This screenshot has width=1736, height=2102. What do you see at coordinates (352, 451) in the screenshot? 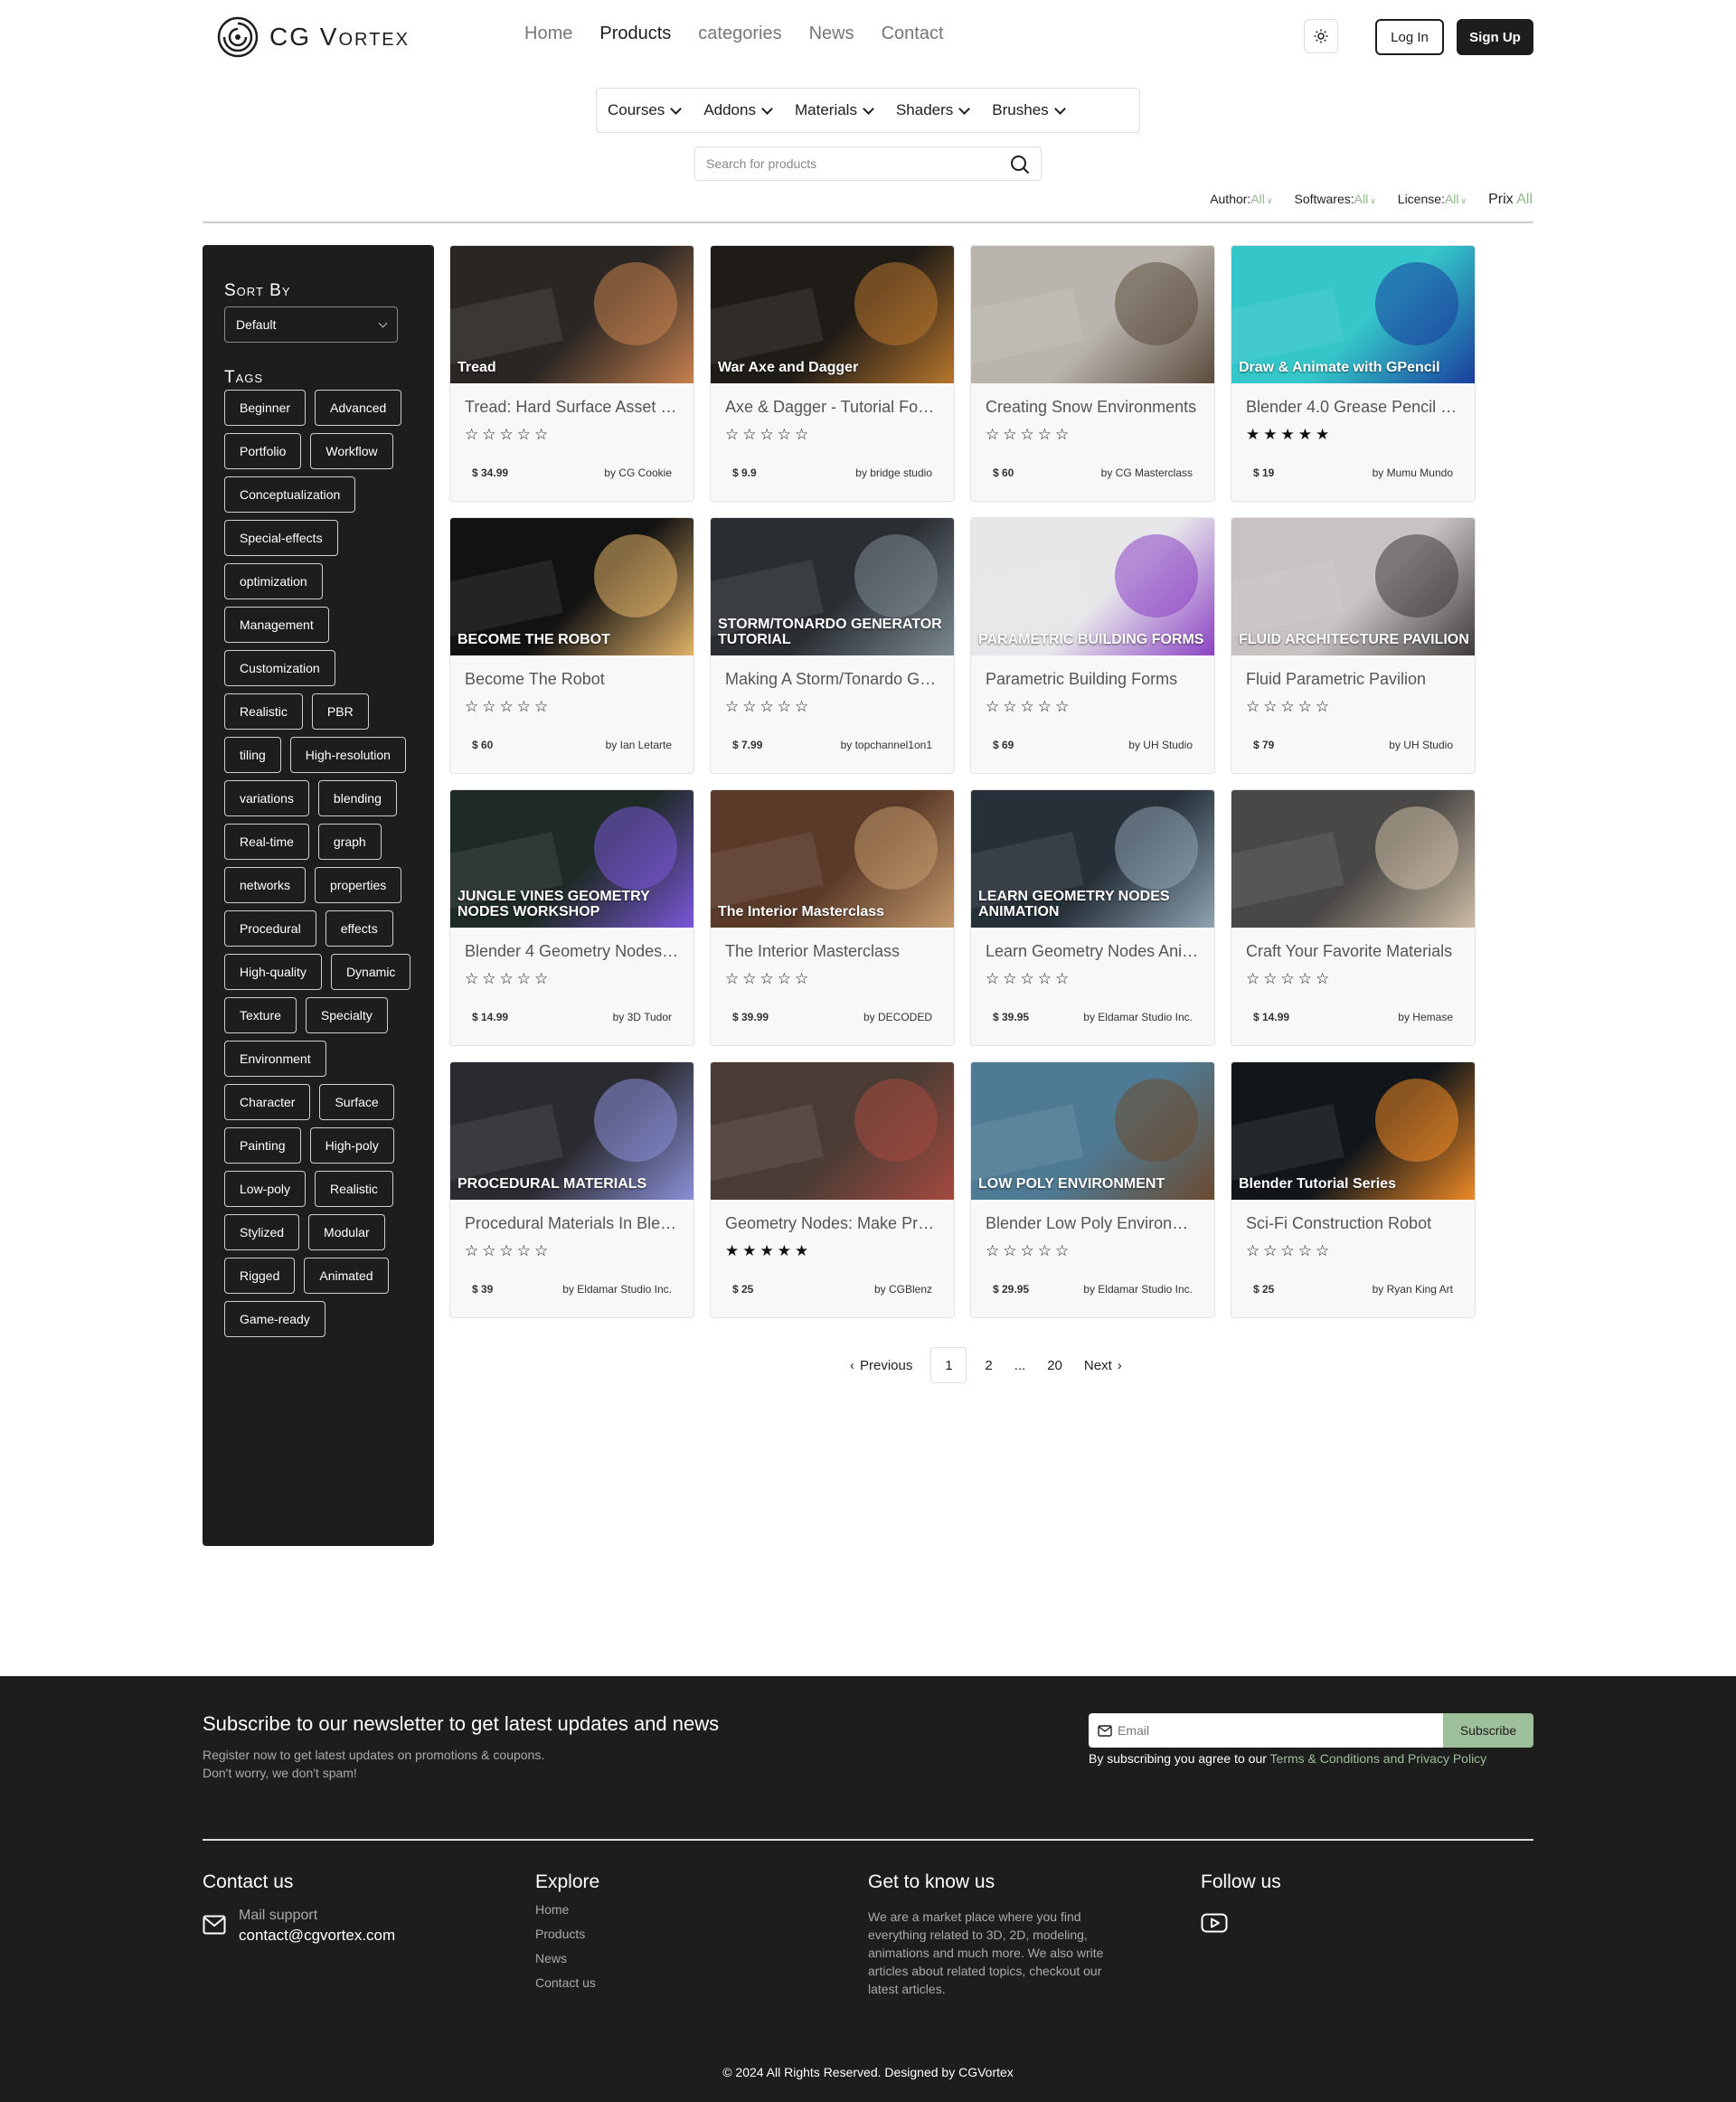
I see `tag-workflow: Workflow` at bounding box center [352, 451].